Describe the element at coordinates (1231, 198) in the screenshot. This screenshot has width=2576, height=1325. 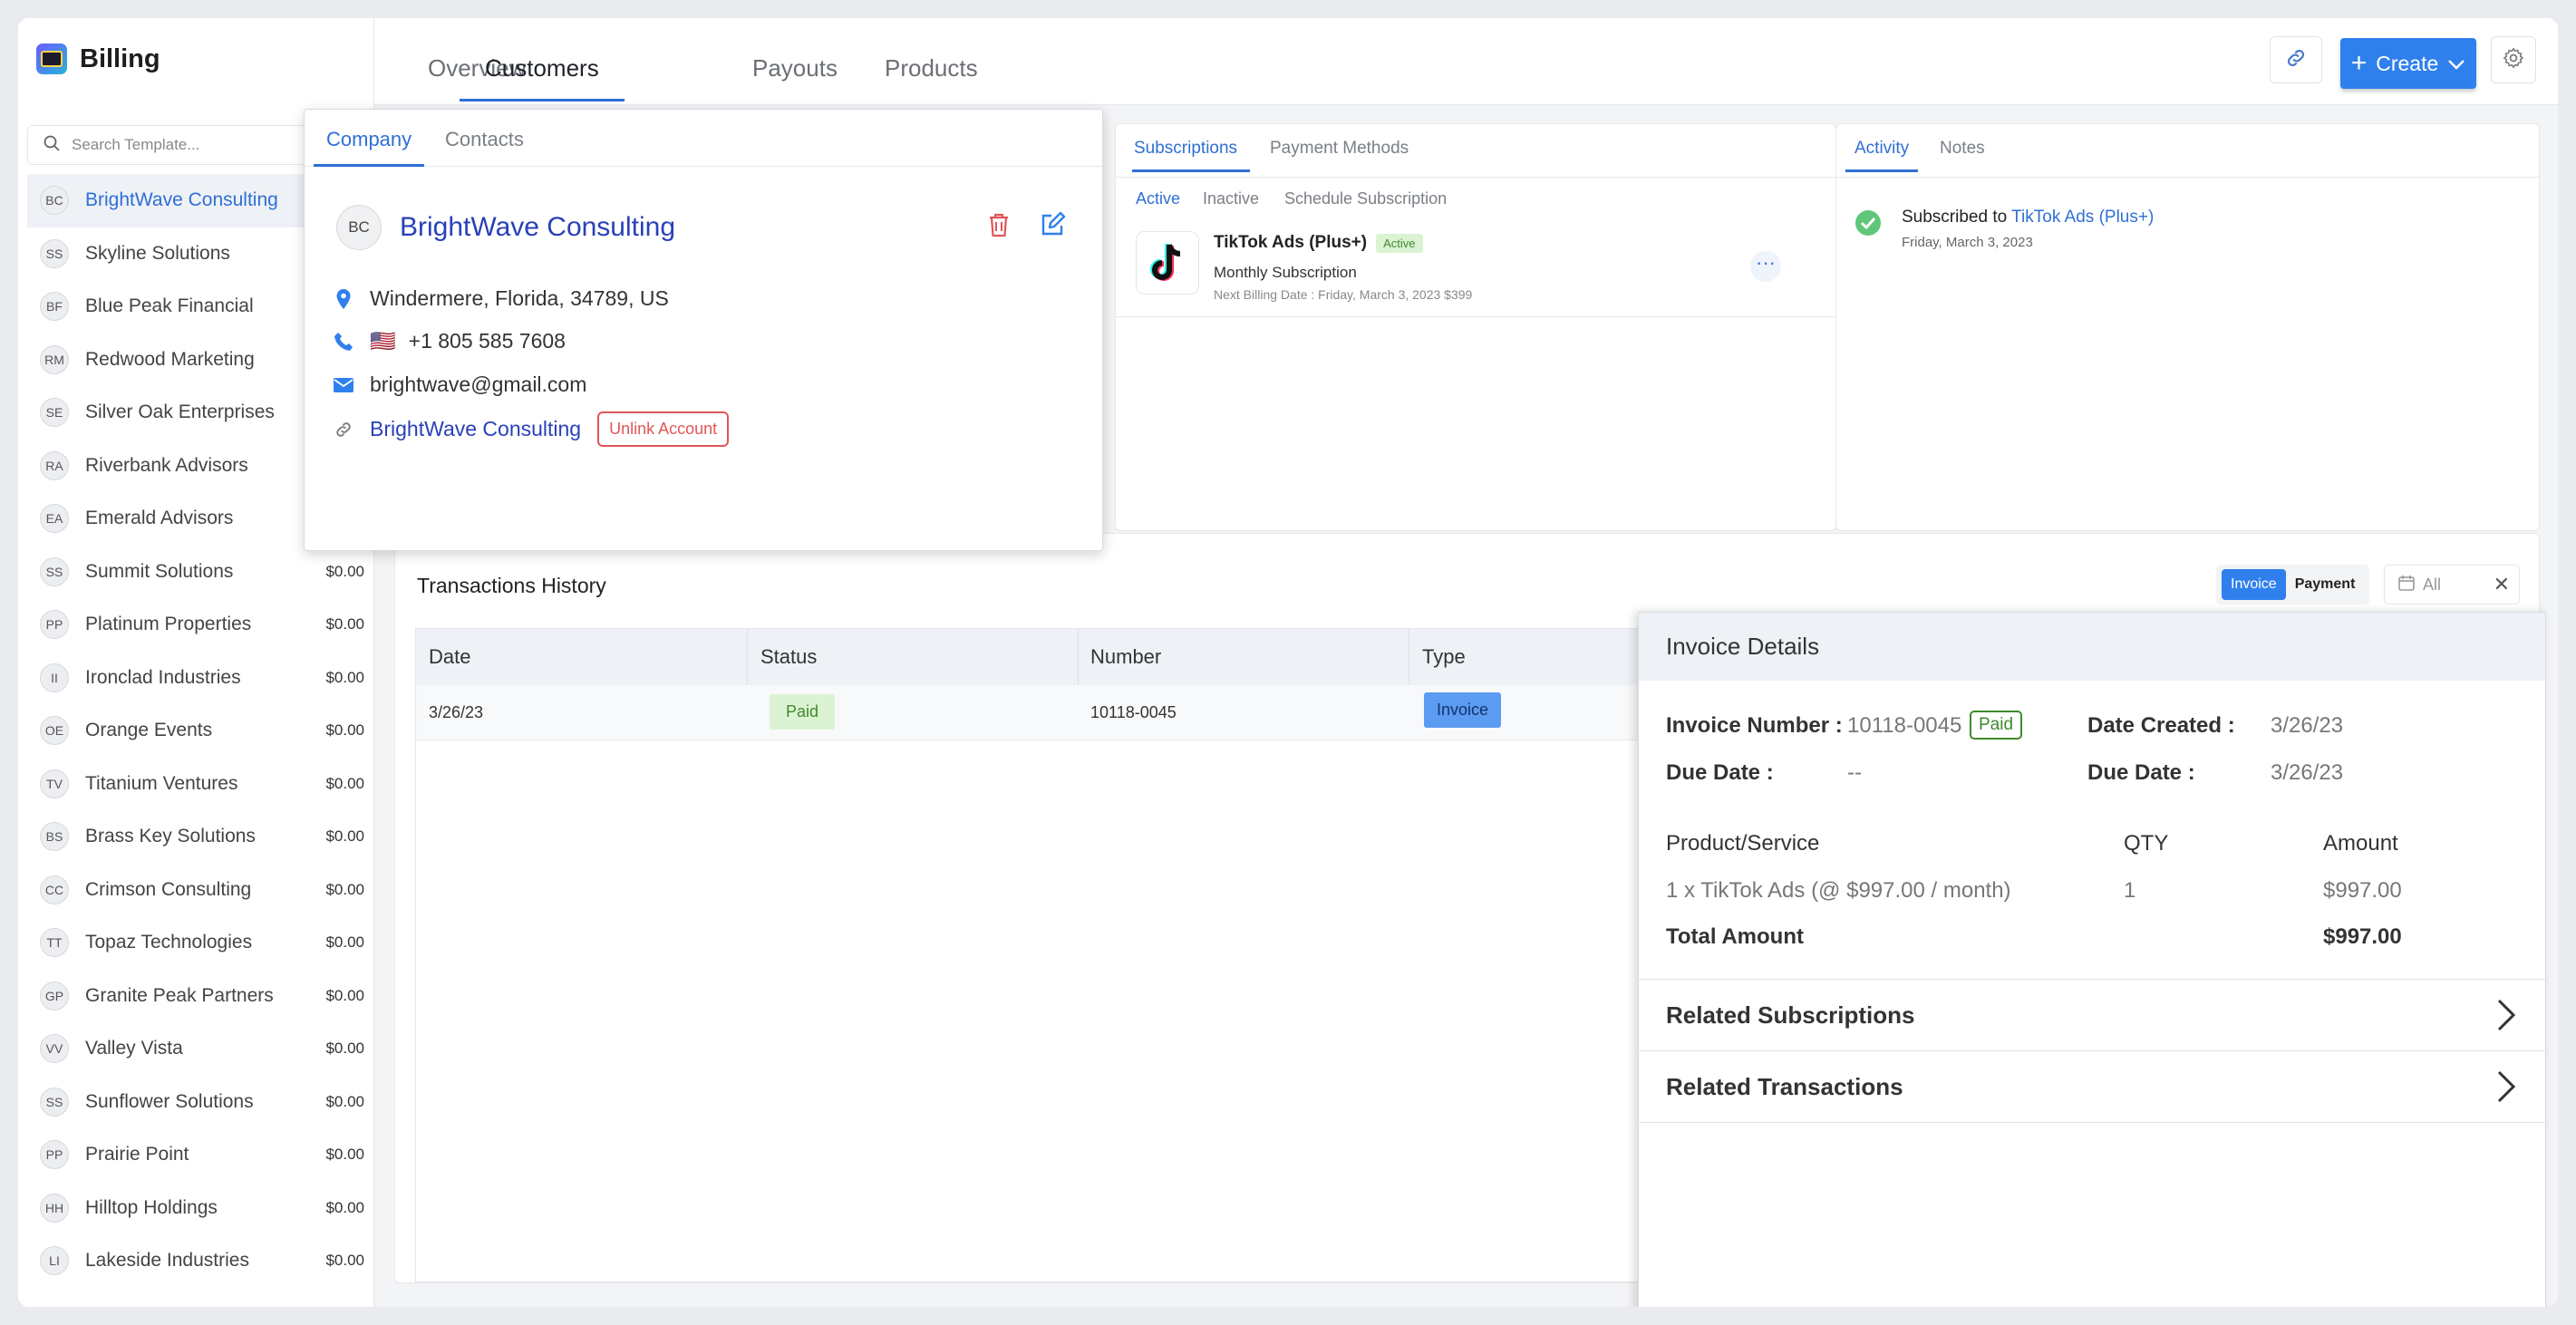
I see `filter-inactive: Inactive` at that location.